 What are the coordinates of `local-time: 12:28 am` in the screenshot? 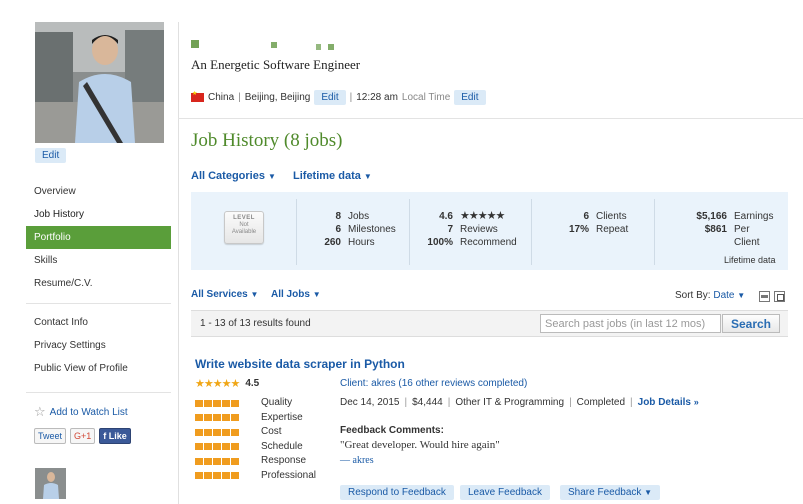 It's located at (377, 97).